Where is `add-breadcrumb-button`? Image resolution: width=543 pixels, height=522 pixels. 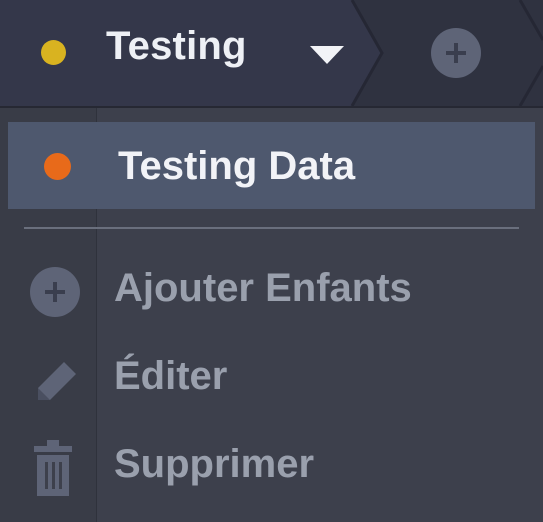 add-breadcrumb-button is located at coordinates (456, 53).